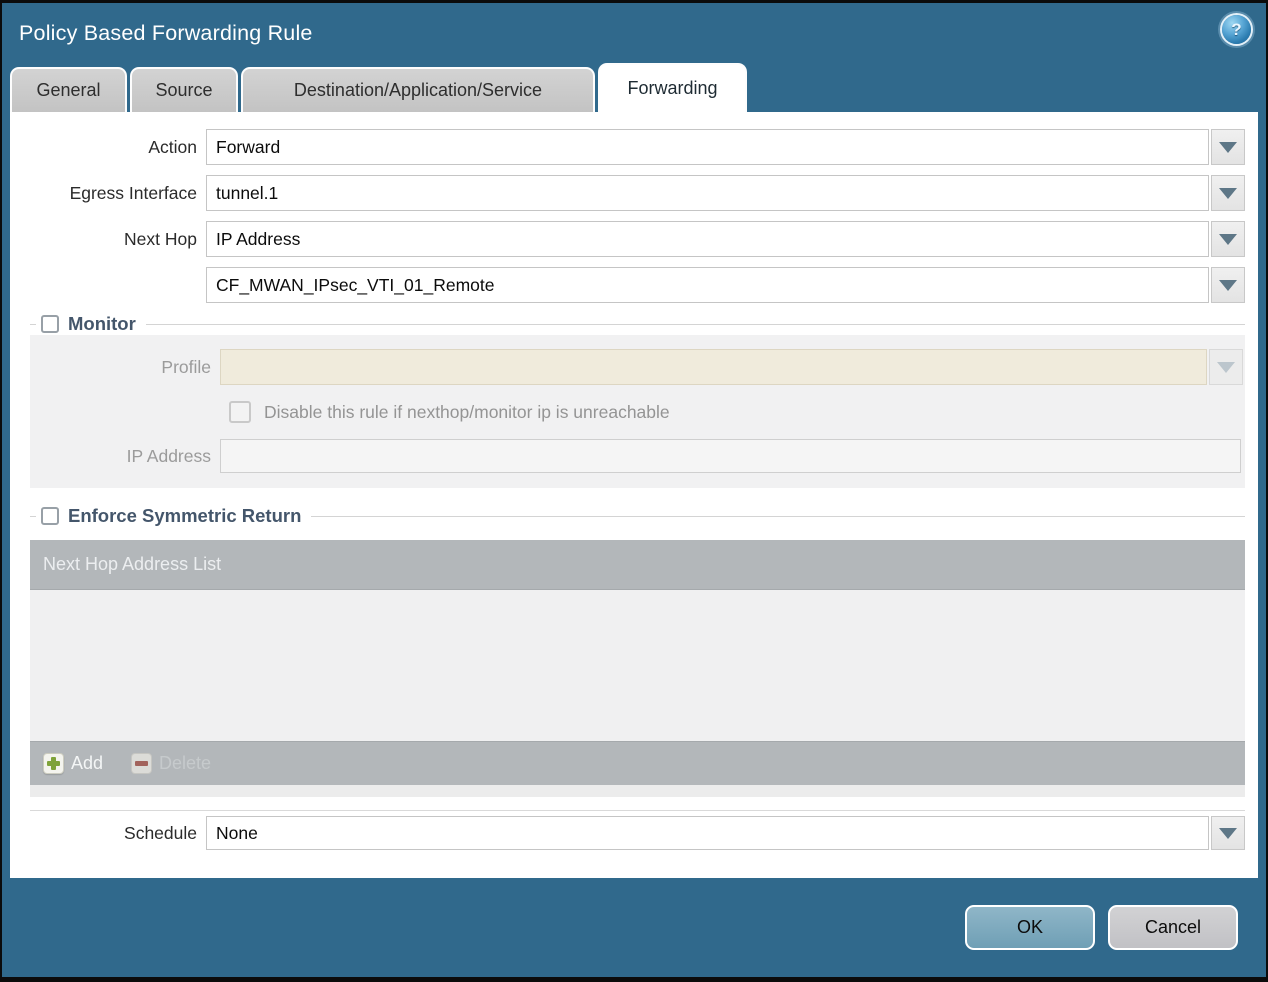 The width and height of the screenshot is (1268, 982). I want to click on next-hop-label: Next Hop, so click(160, 238).